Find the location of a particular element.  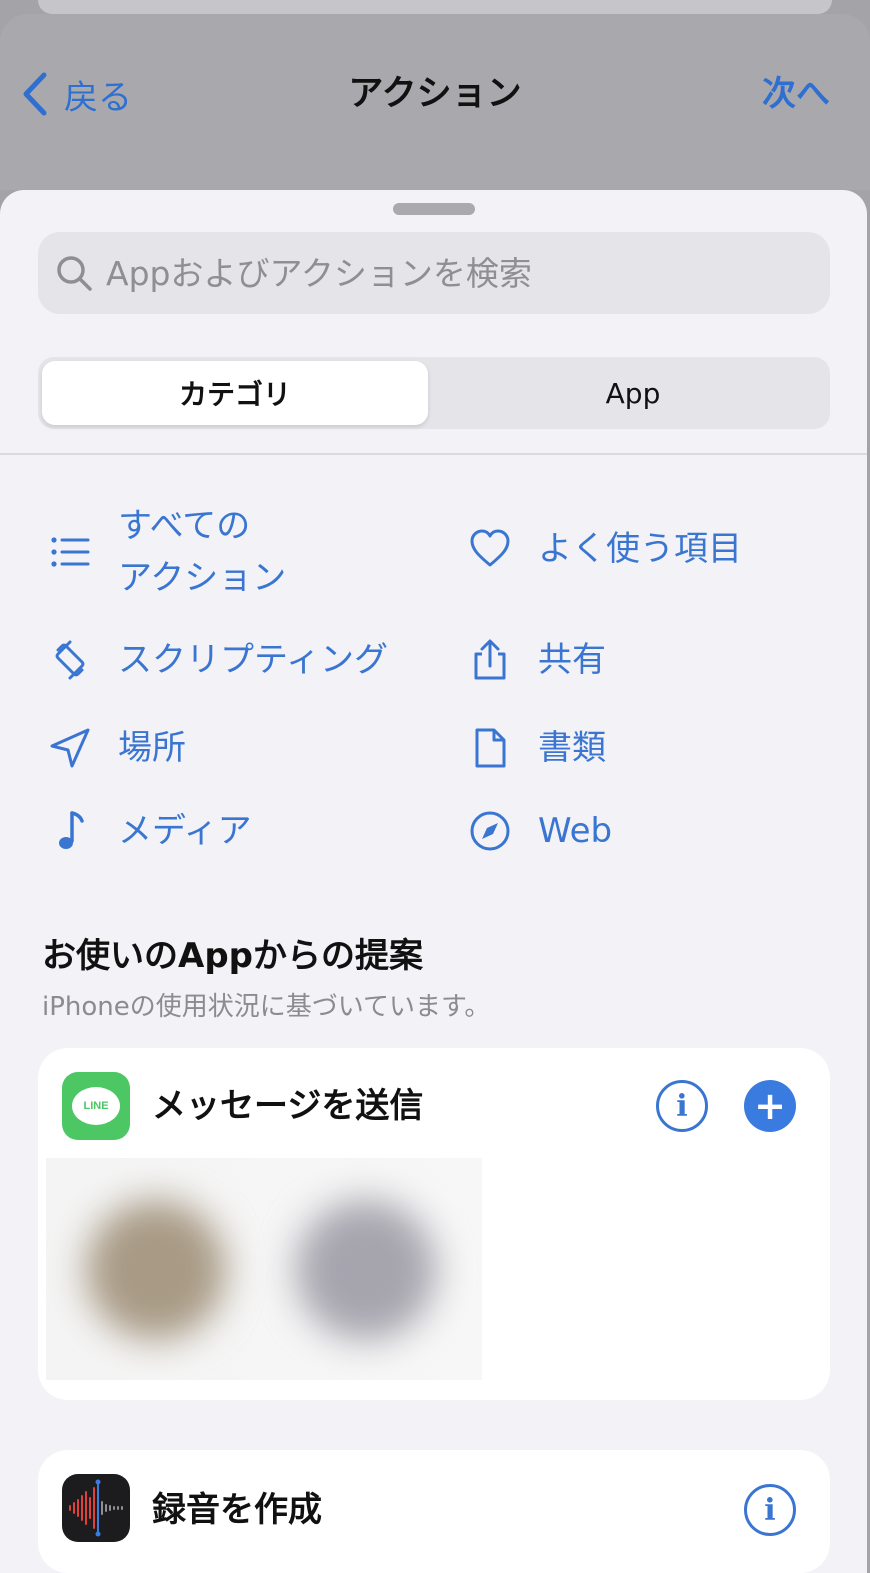

line-bubble-icon: LINE is located at coordinates (96, 1106).